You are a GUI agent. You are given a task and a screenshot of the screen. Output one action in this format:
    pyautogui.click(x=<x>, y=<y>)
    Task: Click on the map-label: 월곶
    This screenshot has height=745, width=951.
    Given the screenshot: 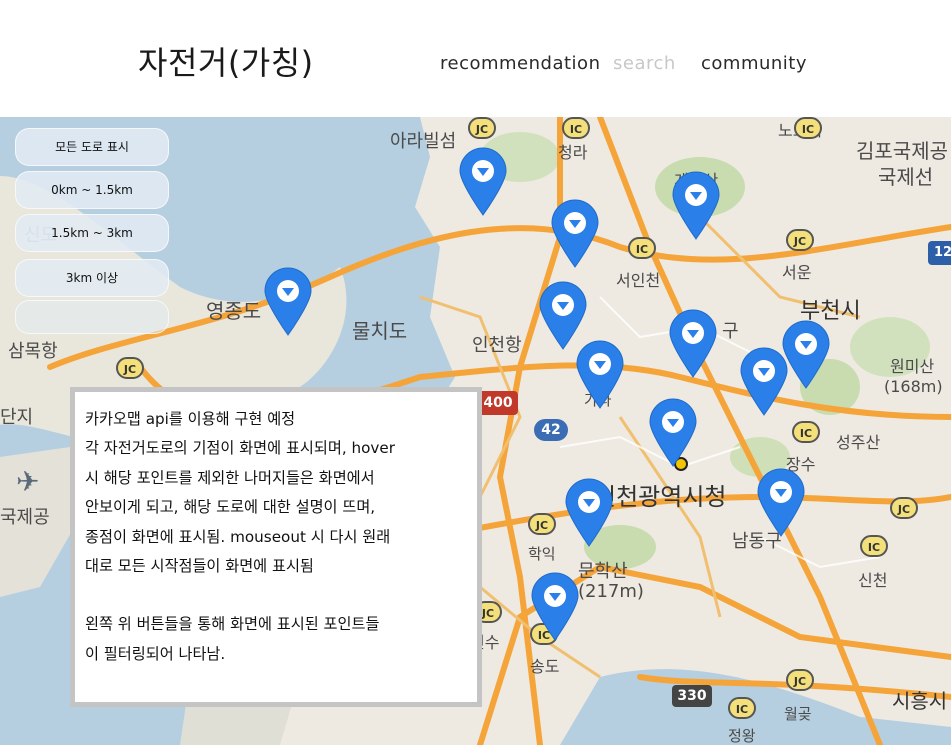 What is the action you would take?
    pyautogui.click(x=798, y=714)
    